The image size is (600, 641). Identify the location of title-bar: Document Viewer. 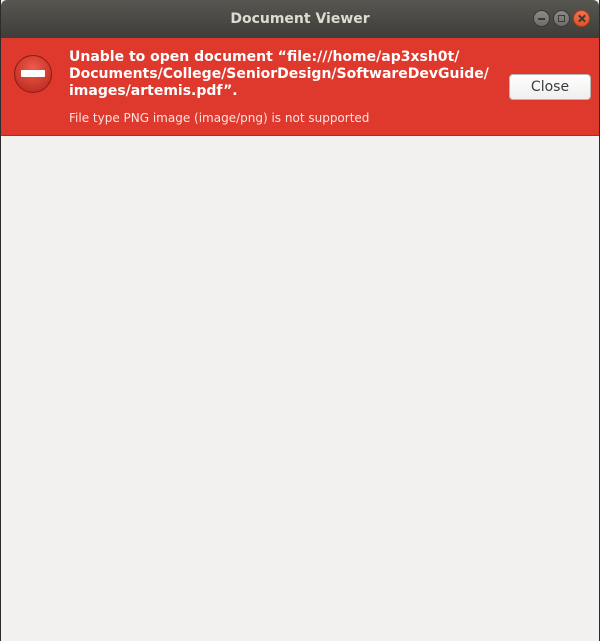
(300, 19).